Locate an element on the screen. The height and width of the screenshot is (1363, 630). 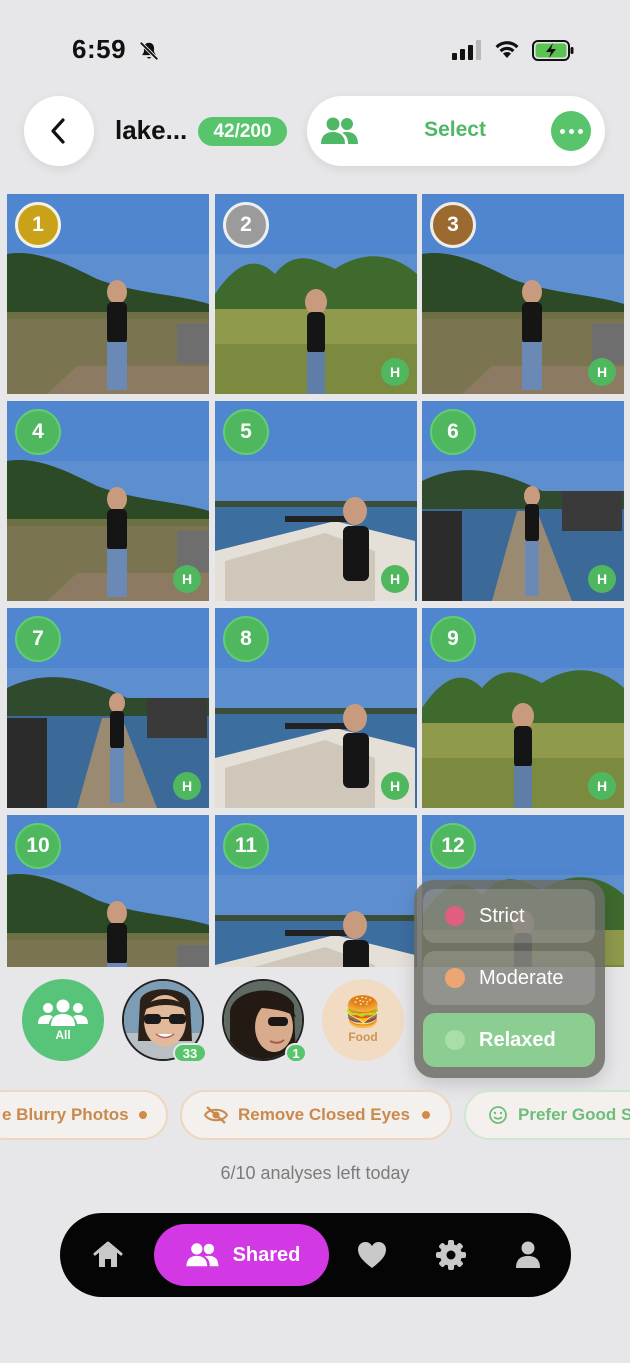
photo-rank-badge: 4 is located at coordinates (38, 432).